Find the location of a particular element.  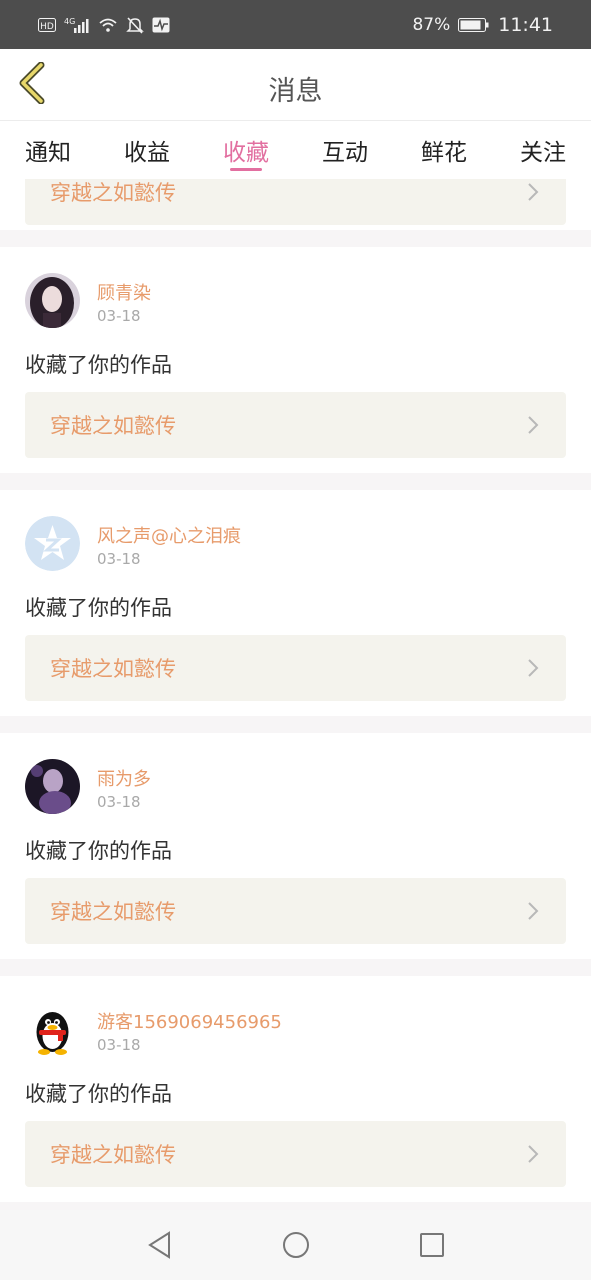

svg-text: 4G is located at coordinates (69, 21).